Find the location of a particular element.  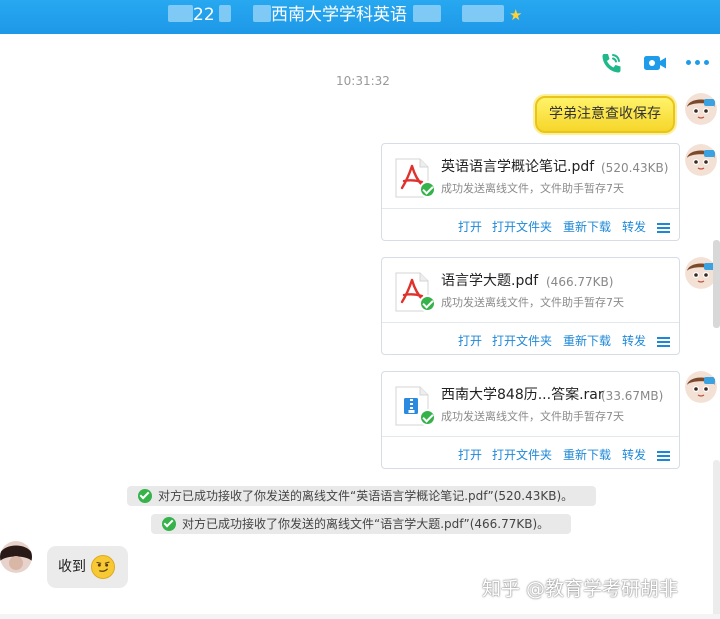

phone-call-icon is located at coordinates (611, 63).